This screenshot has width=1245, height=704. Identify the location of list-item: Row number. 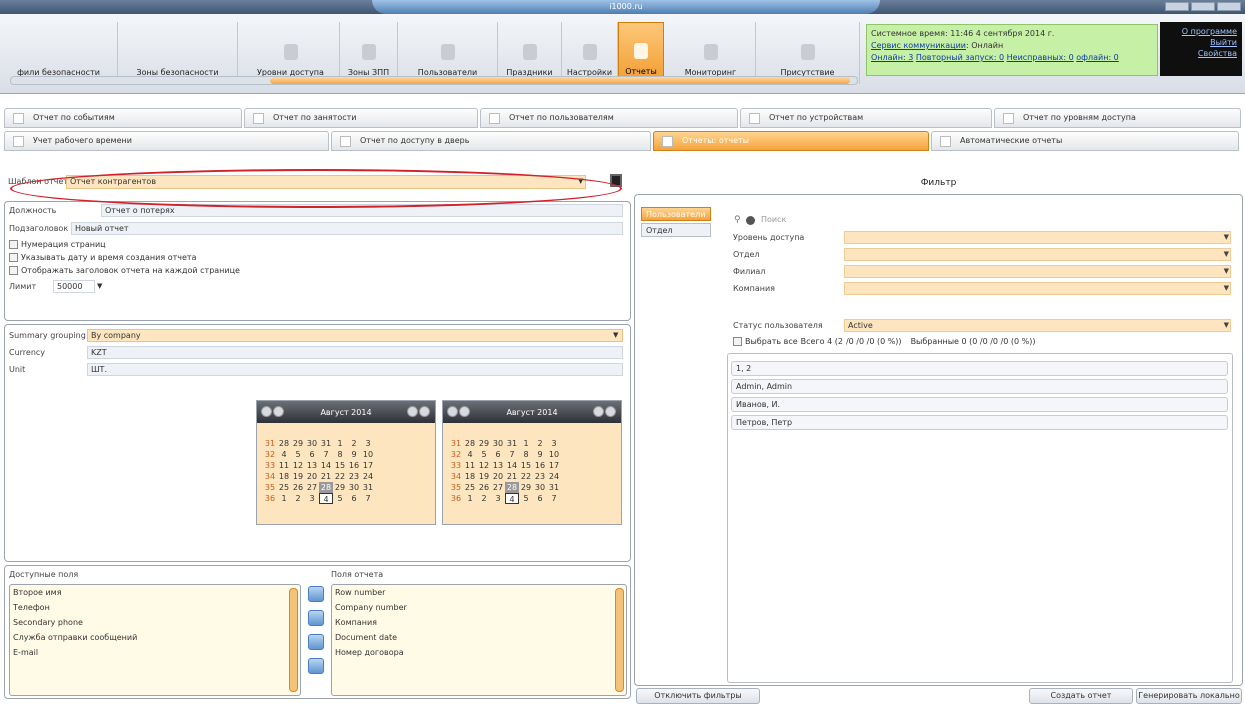
(479, 592).